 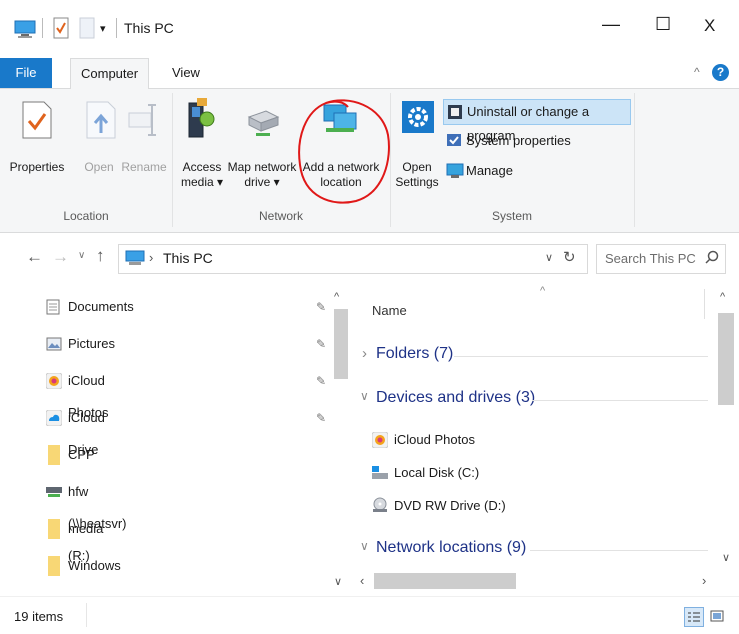 I want to click on back-arrow-icon: ←, so click(x=34, y=257).